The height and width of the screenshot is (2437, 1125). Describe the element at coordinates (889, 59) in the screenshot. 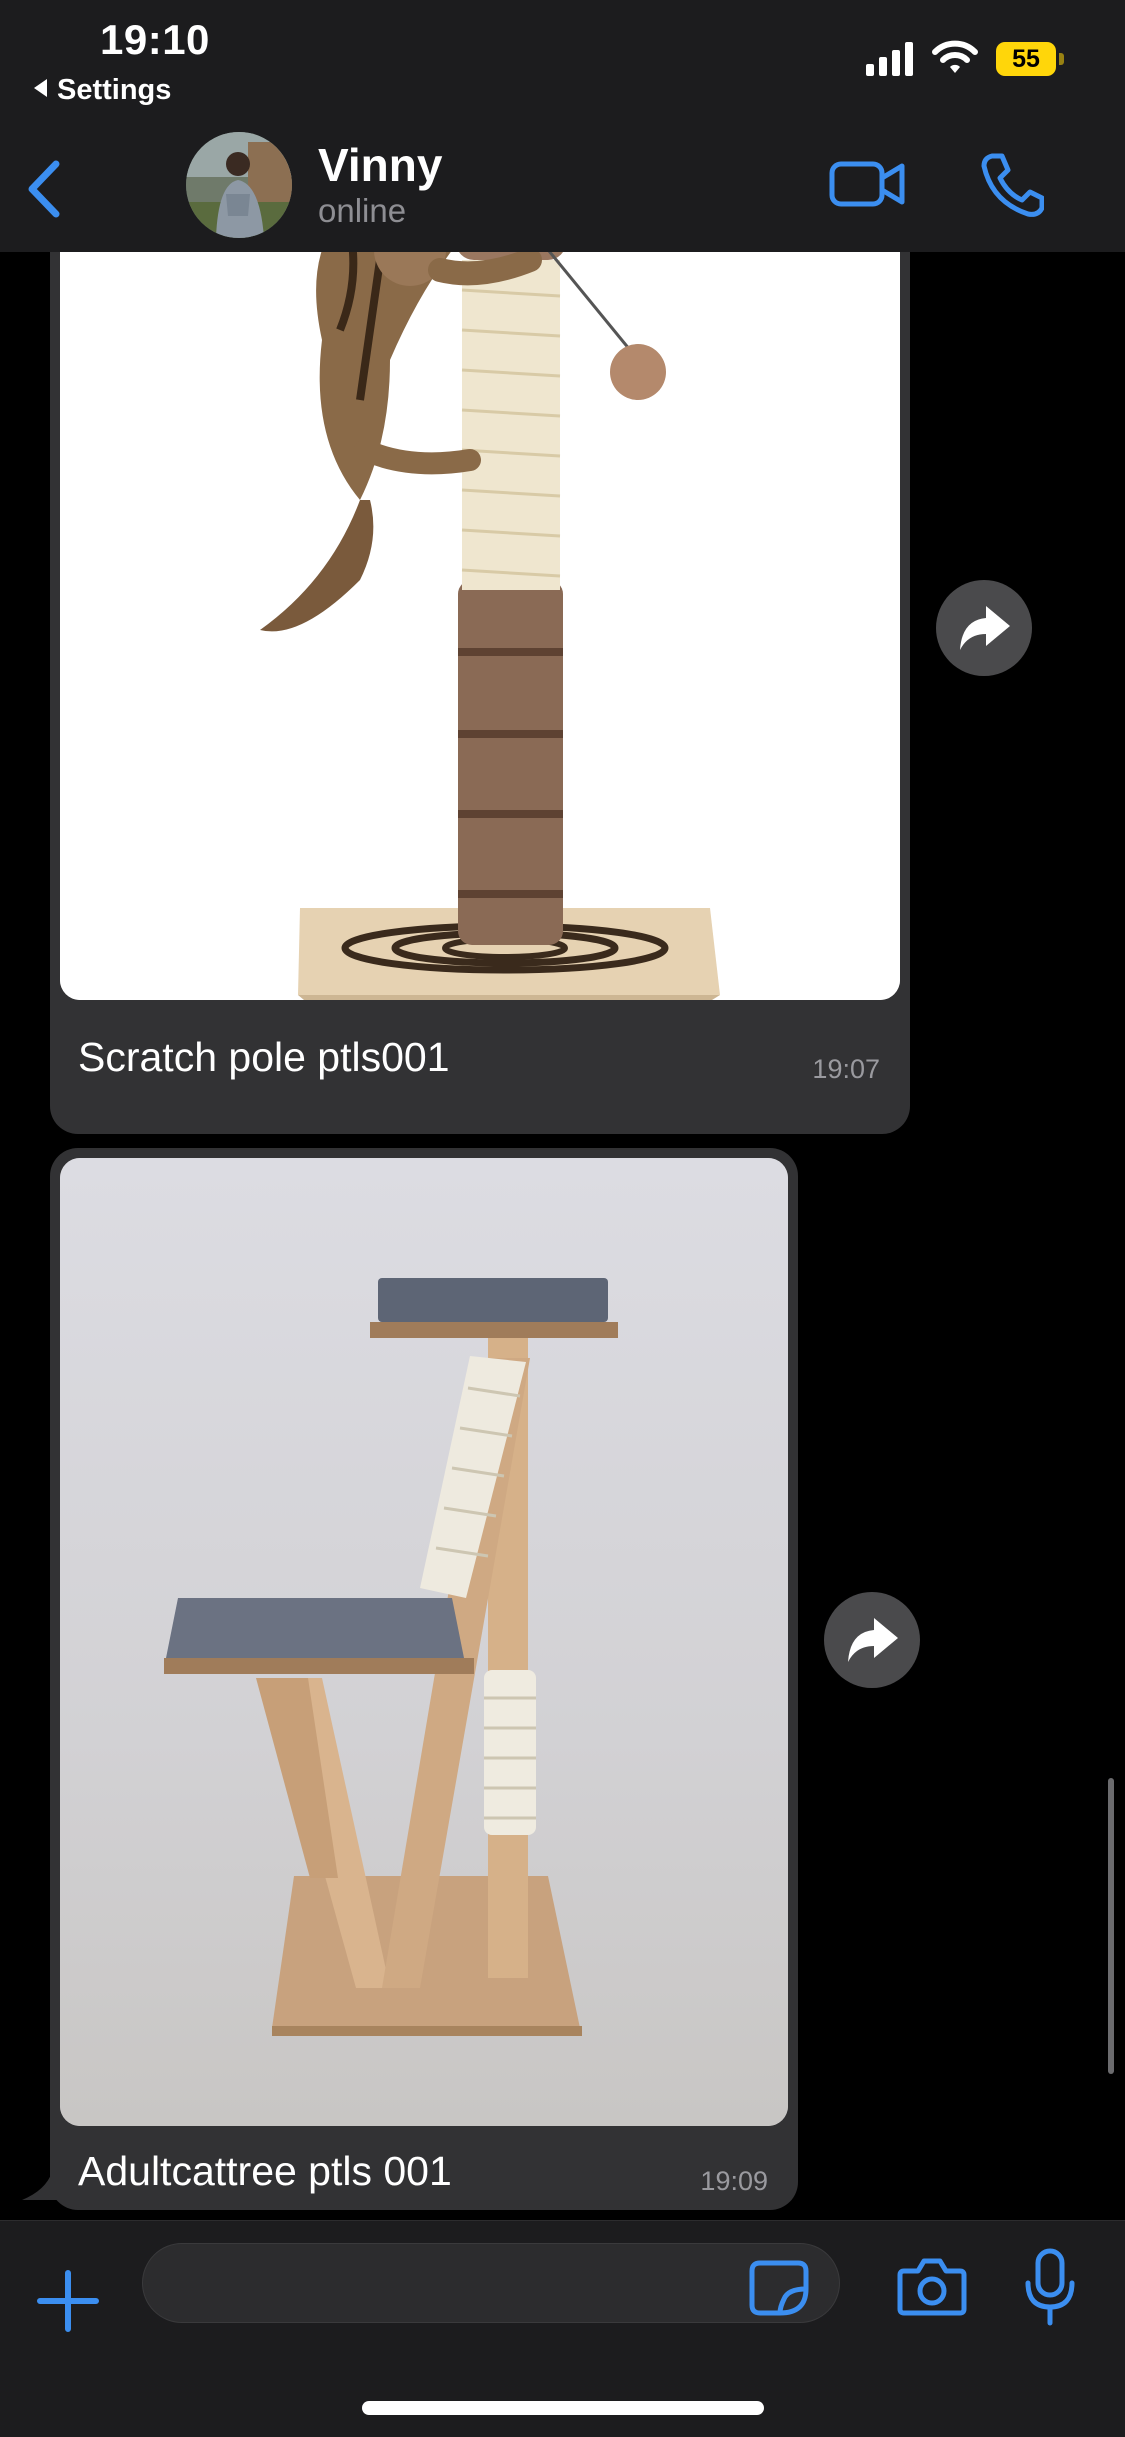

I see `signal-icon` at that location.